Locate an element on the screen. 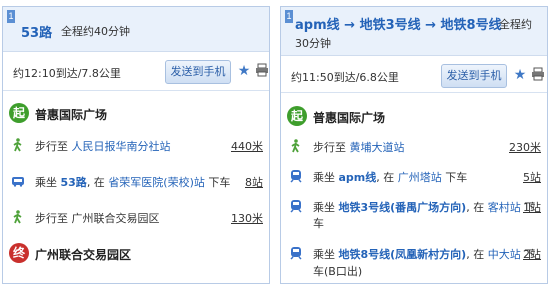 This screenshot has height=286, width=550. step-text-cont: 车 is located at coordinates (318, 223).